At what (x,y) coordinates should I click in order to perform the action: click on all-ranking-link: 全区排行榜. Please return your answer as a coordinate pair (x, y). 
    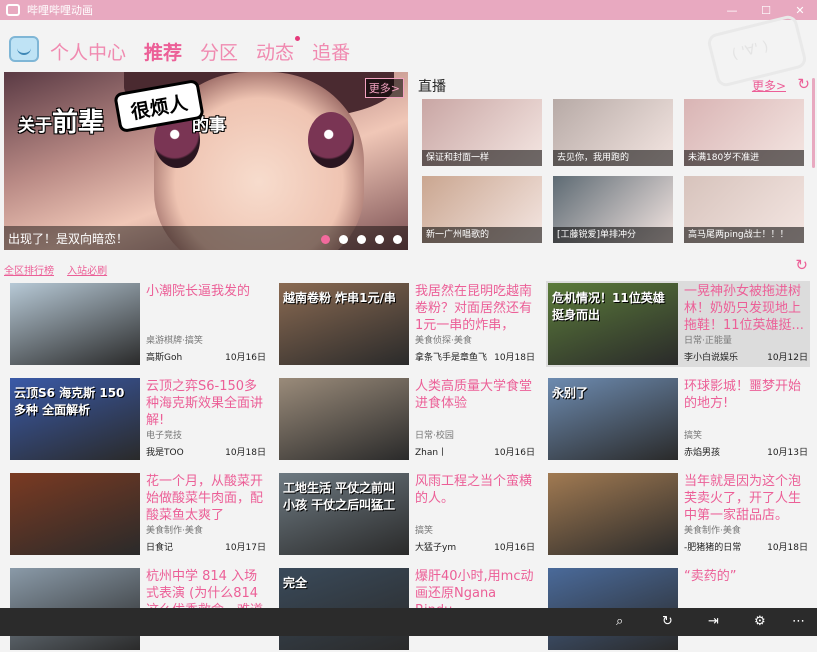
    Looking at the image, I should click on (29, 271).